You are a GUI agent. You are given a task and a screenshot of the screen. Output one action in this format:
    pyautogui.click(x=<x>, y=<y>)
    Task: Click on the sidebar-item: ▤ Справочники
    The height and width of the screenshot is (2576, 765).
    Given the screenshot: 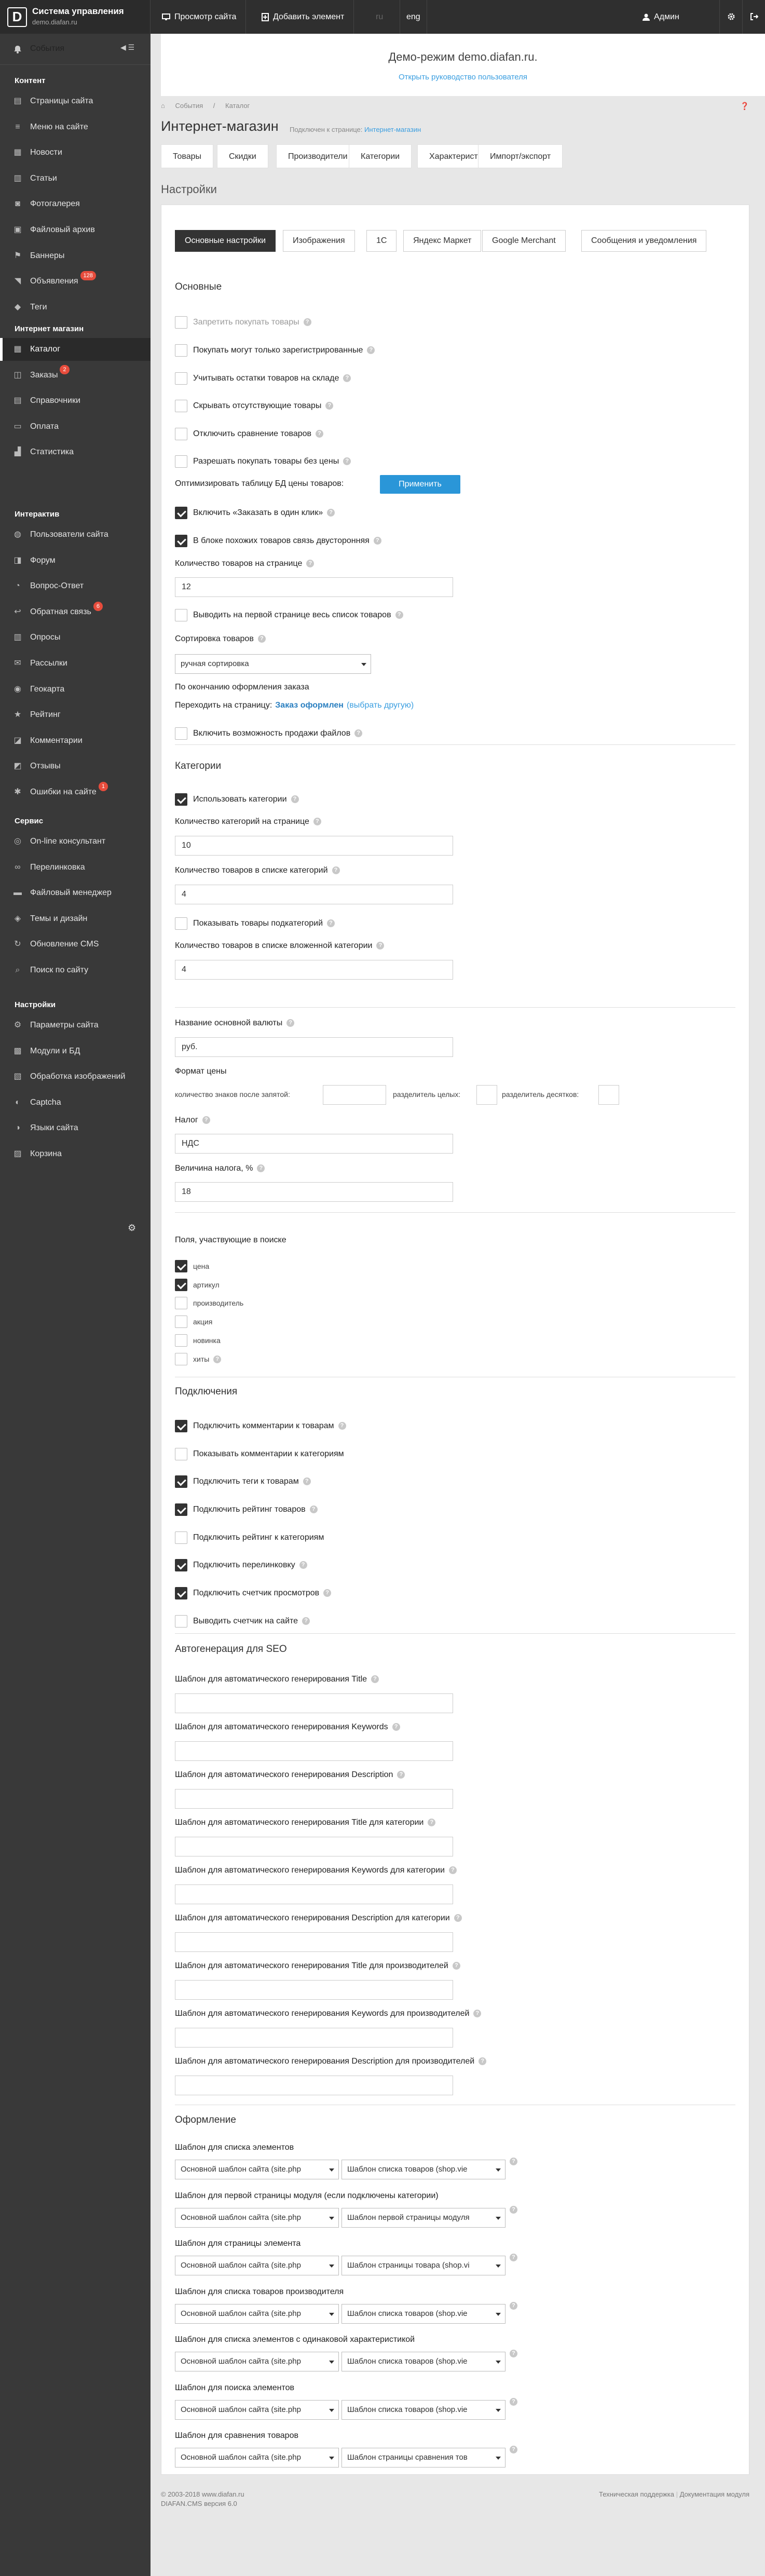 What is the action you would take?
    pyautogui.click(x=75, y=400)
    